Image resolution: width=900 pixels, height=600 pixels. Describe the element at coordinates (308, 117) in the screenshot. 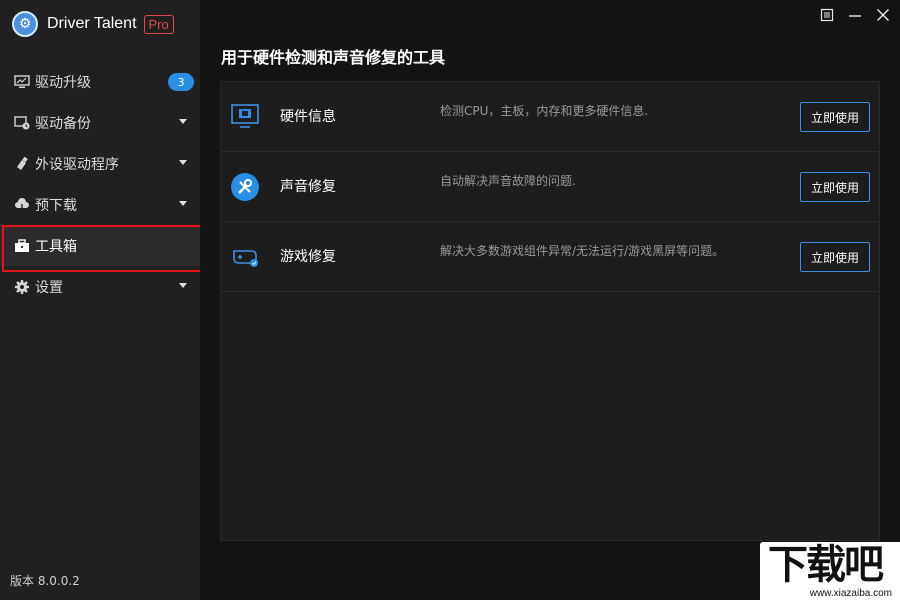

I see `tool-name: 硬件信息` at that location.